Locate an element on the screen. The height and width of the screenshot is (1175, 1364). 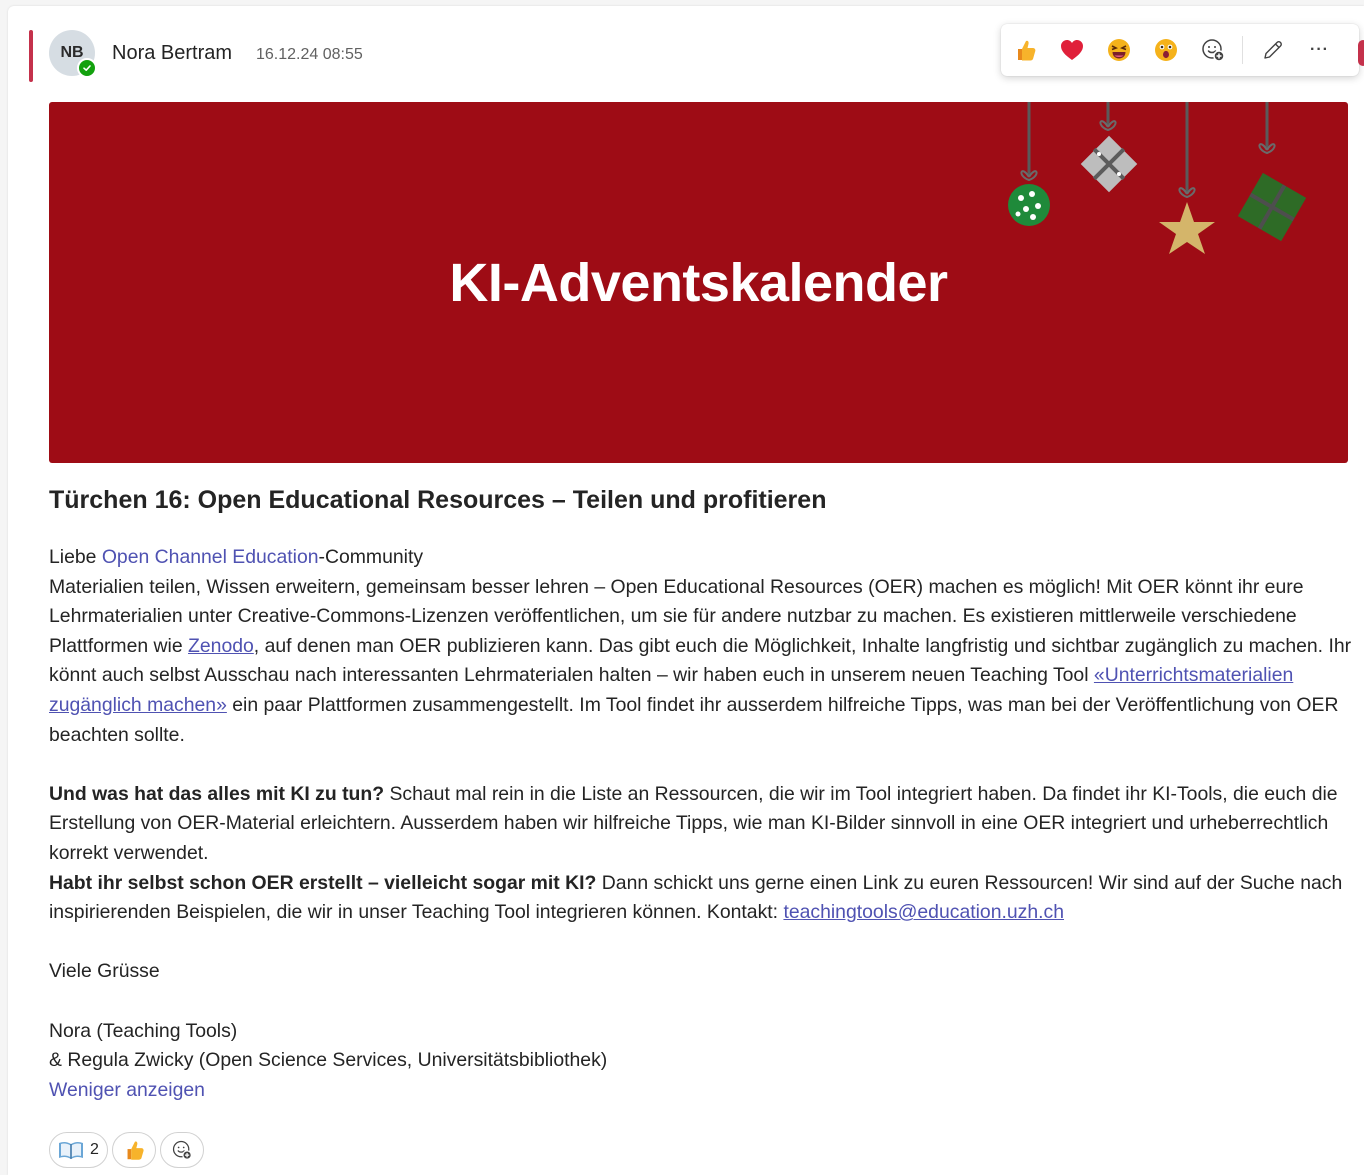
react-laugh-button is located at coordinates (1118, 50).